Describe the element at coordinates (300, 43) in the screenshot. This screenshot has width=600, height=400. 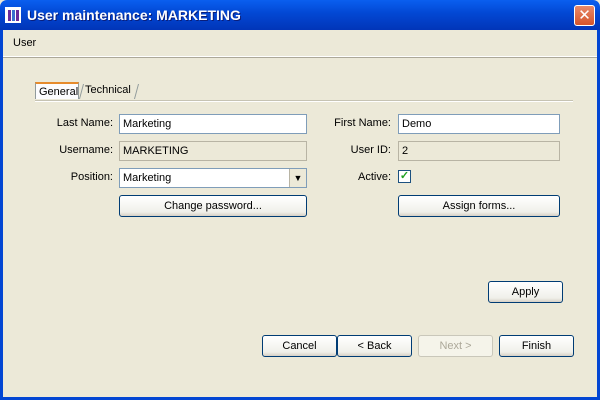
I see `menu-bar: User` at that location.